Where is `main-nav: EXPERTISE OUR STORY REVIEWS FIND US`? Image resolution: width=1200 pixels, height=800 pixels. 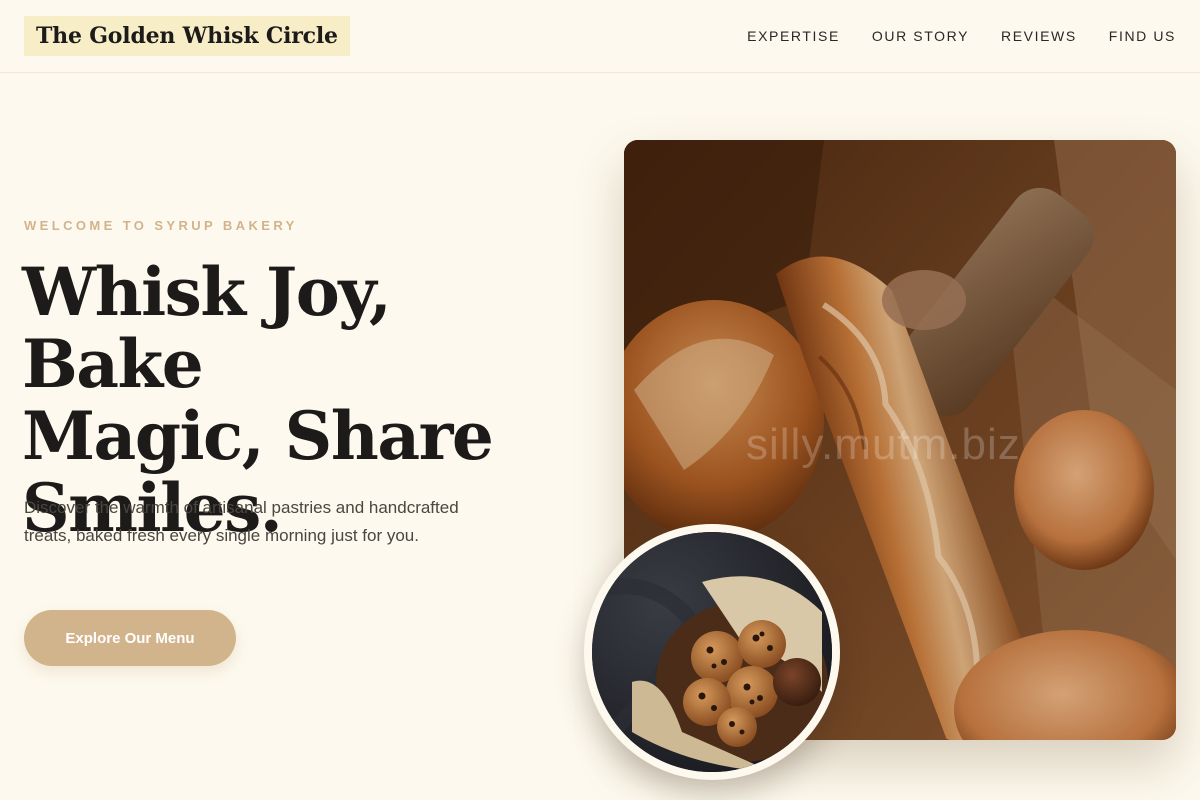
main-nav: EXPERTISE OUR STORY REVIEWS FIND US is located at coordinates (961, 36).